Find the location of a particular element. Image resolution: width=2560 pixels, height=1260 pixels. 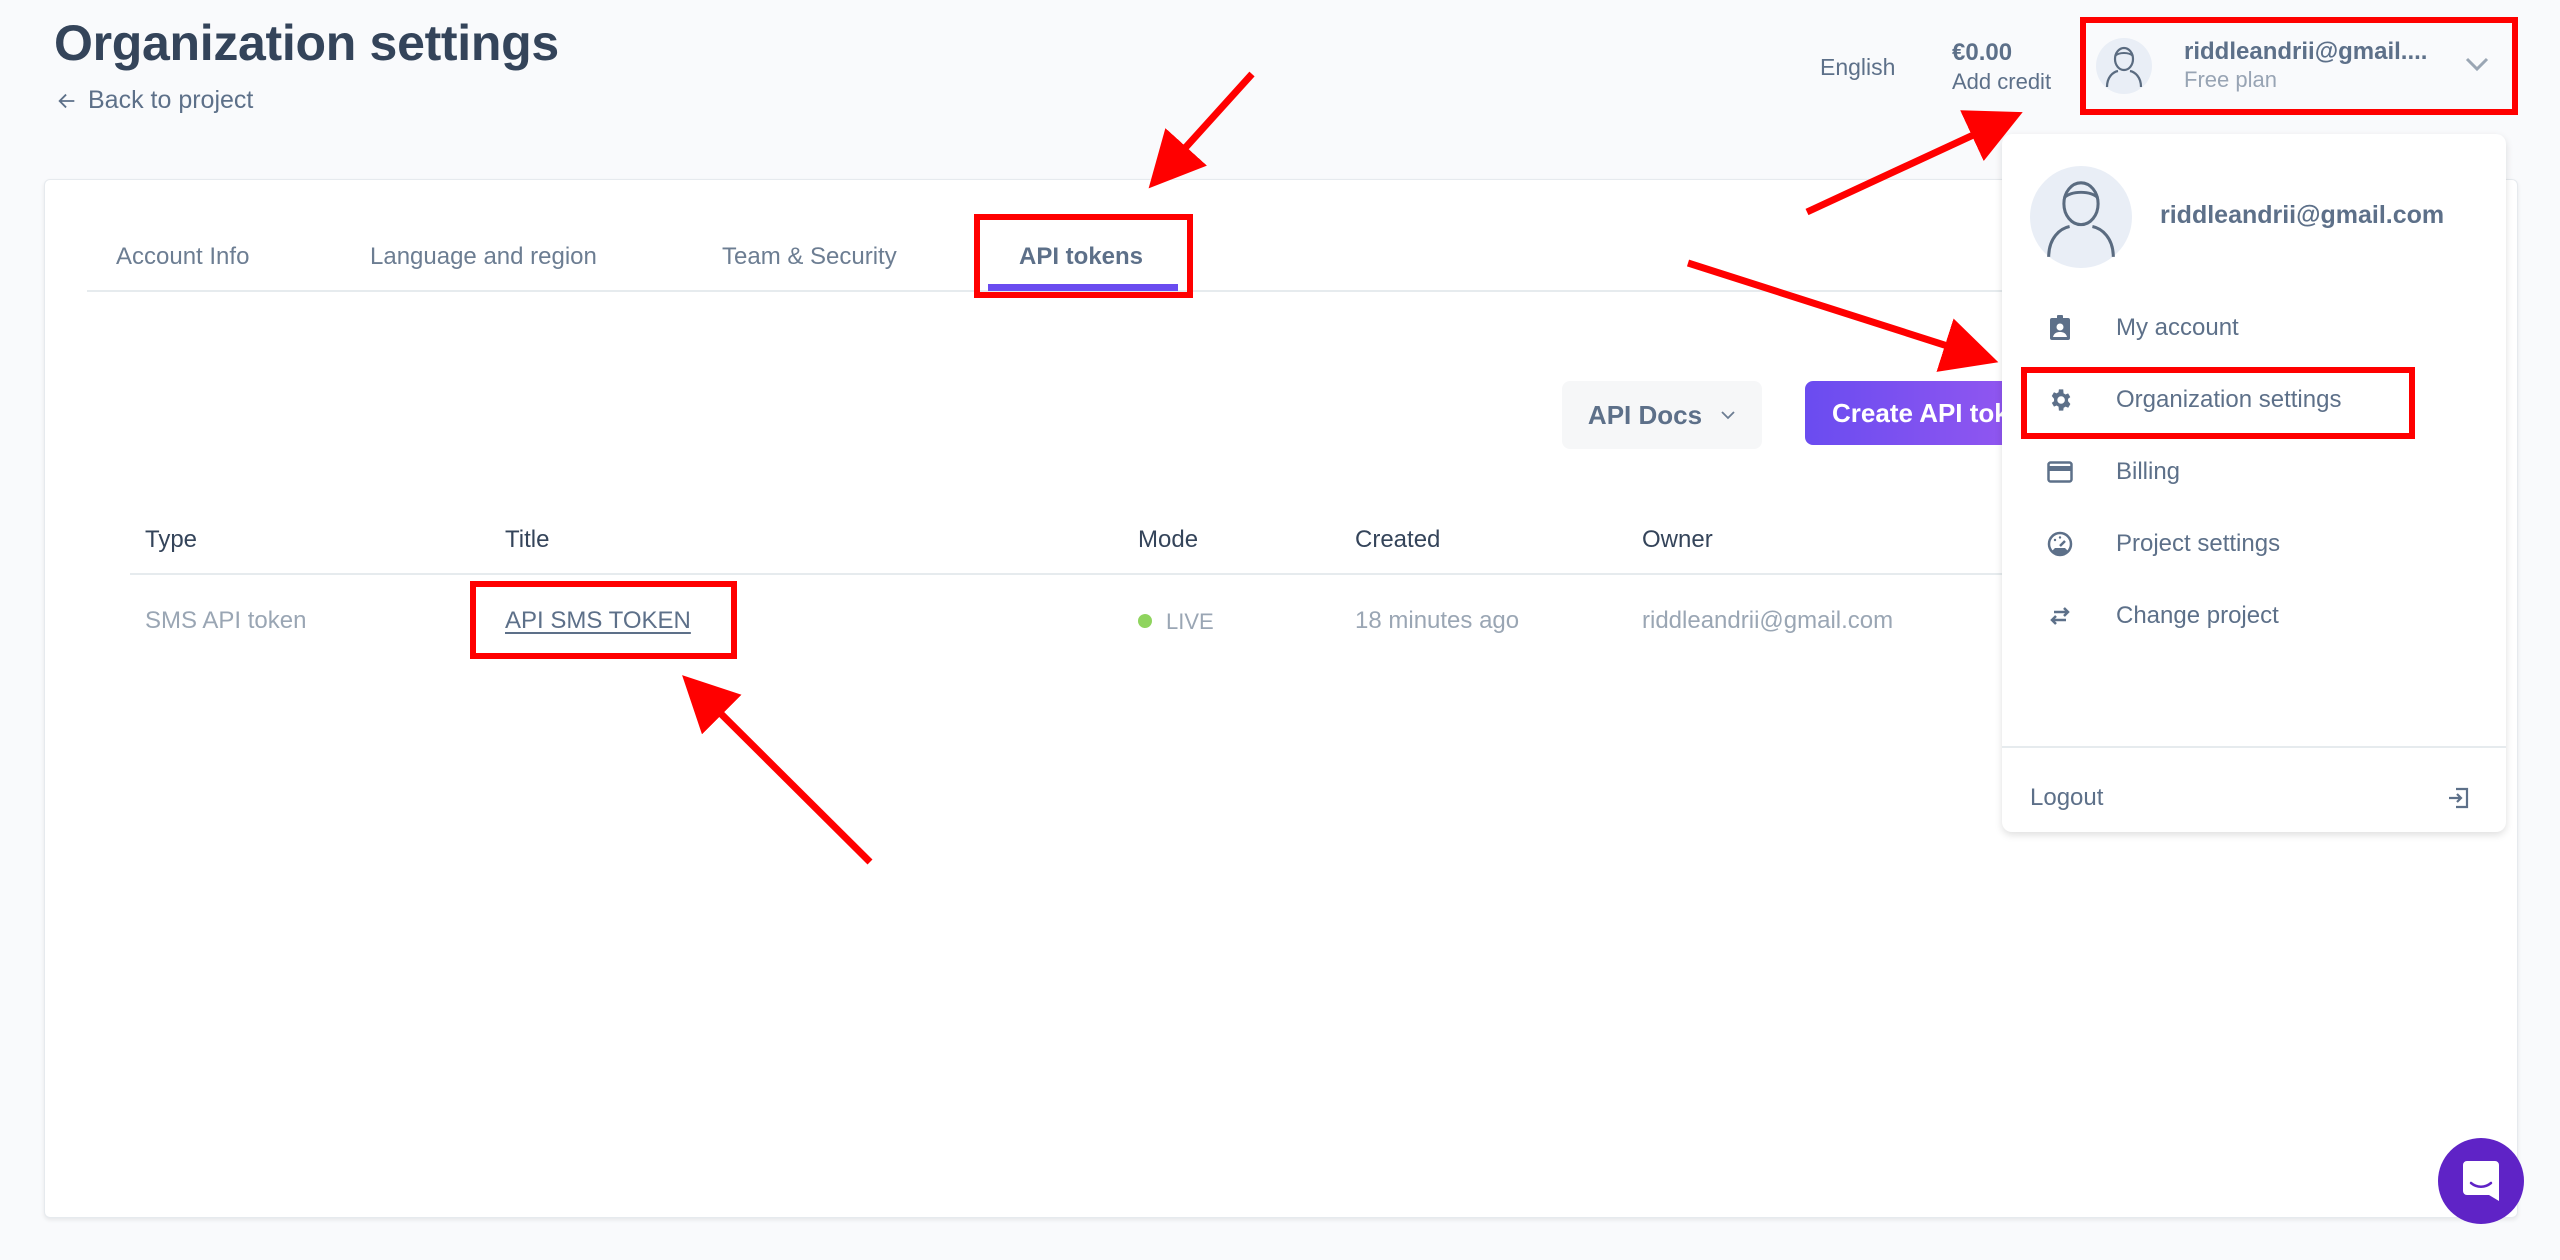

back-link-label: Back to project is located at coordinates (171, 100).